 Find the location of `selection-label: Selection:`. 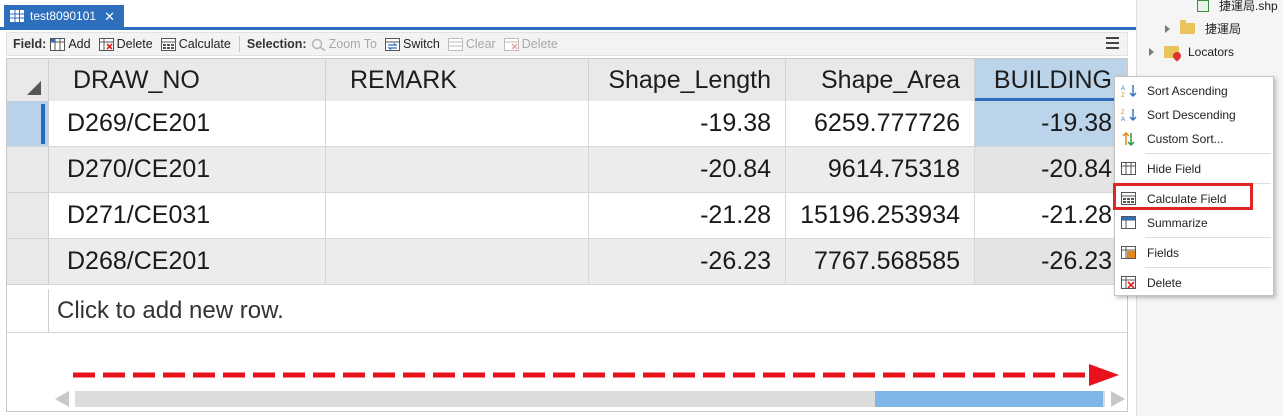

selection-label: Selection: is located at coordinates (276, 44).